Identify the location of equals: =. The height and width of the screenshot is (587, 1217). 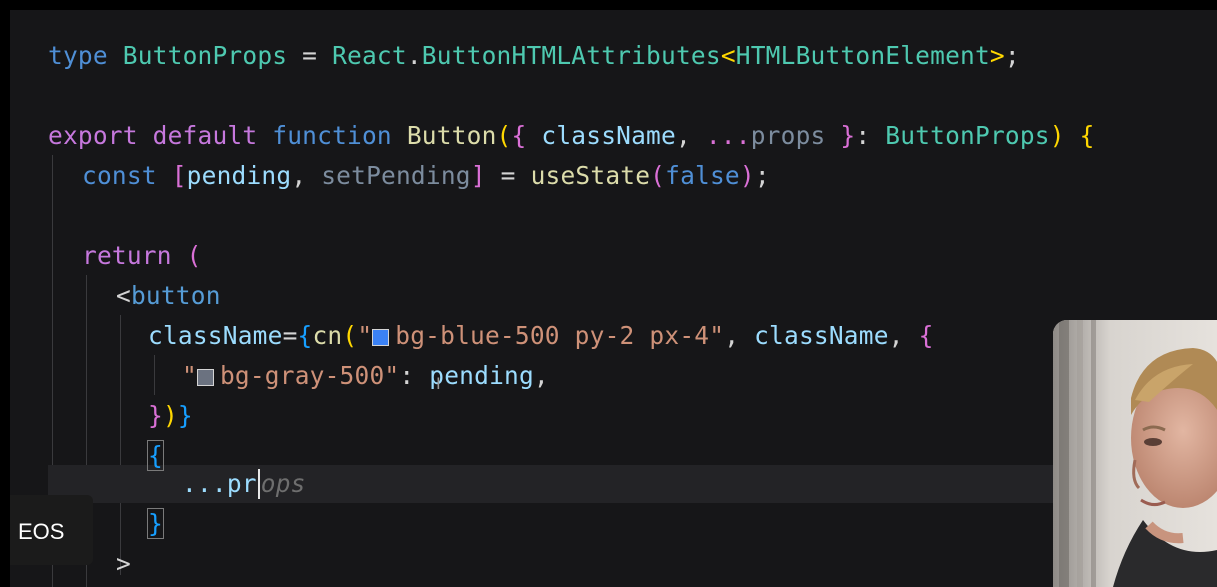
(290, 335).